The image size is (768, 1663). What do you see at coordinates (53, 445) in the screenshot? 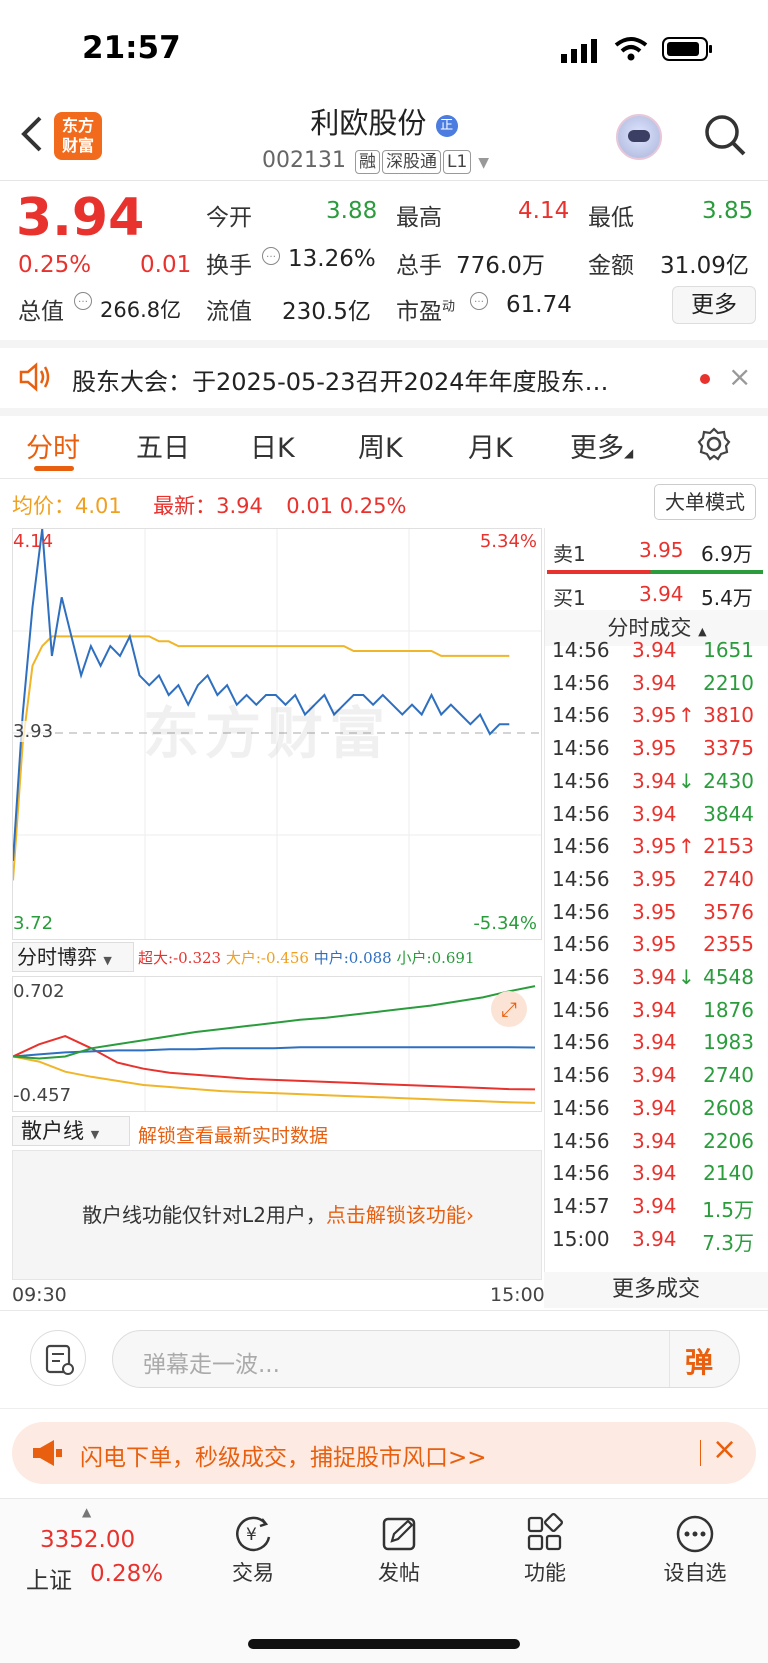
I see `tab-intraday: 分时` at bounding box center [53, 445].